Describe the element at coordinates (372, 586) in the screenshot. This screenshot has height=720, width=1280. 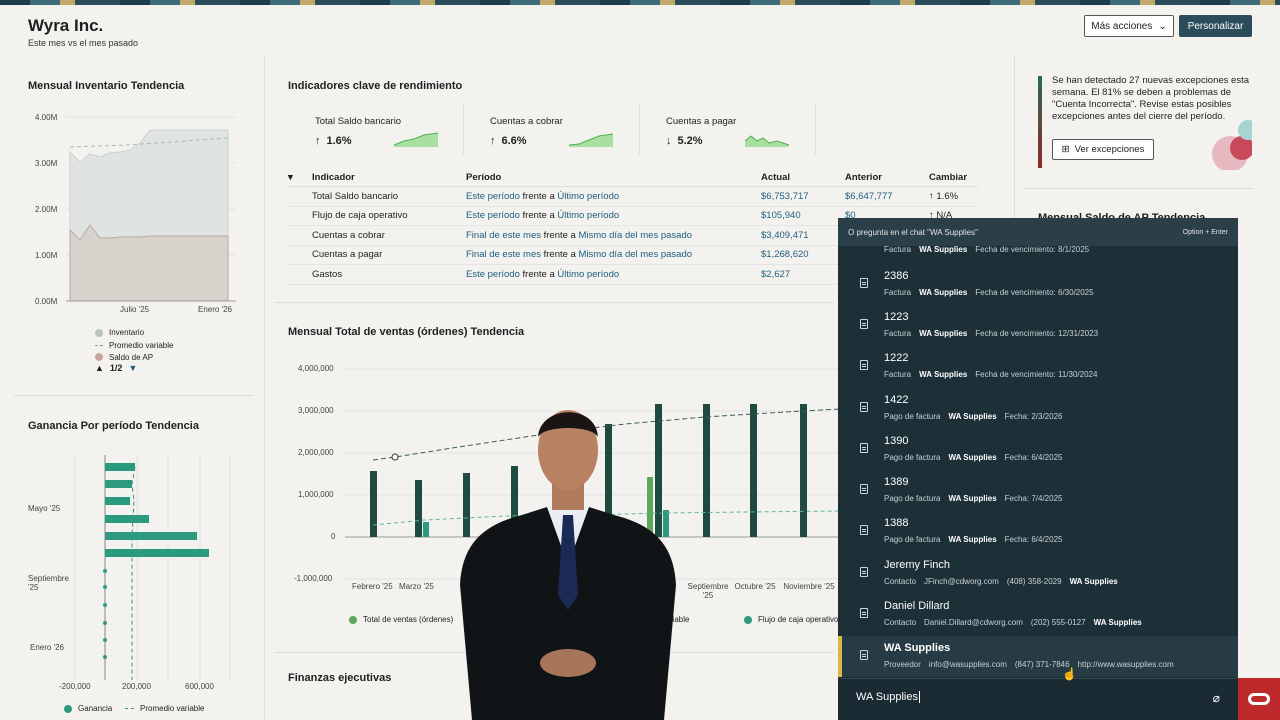
I see `x-tick: Febrero '25` at that location.